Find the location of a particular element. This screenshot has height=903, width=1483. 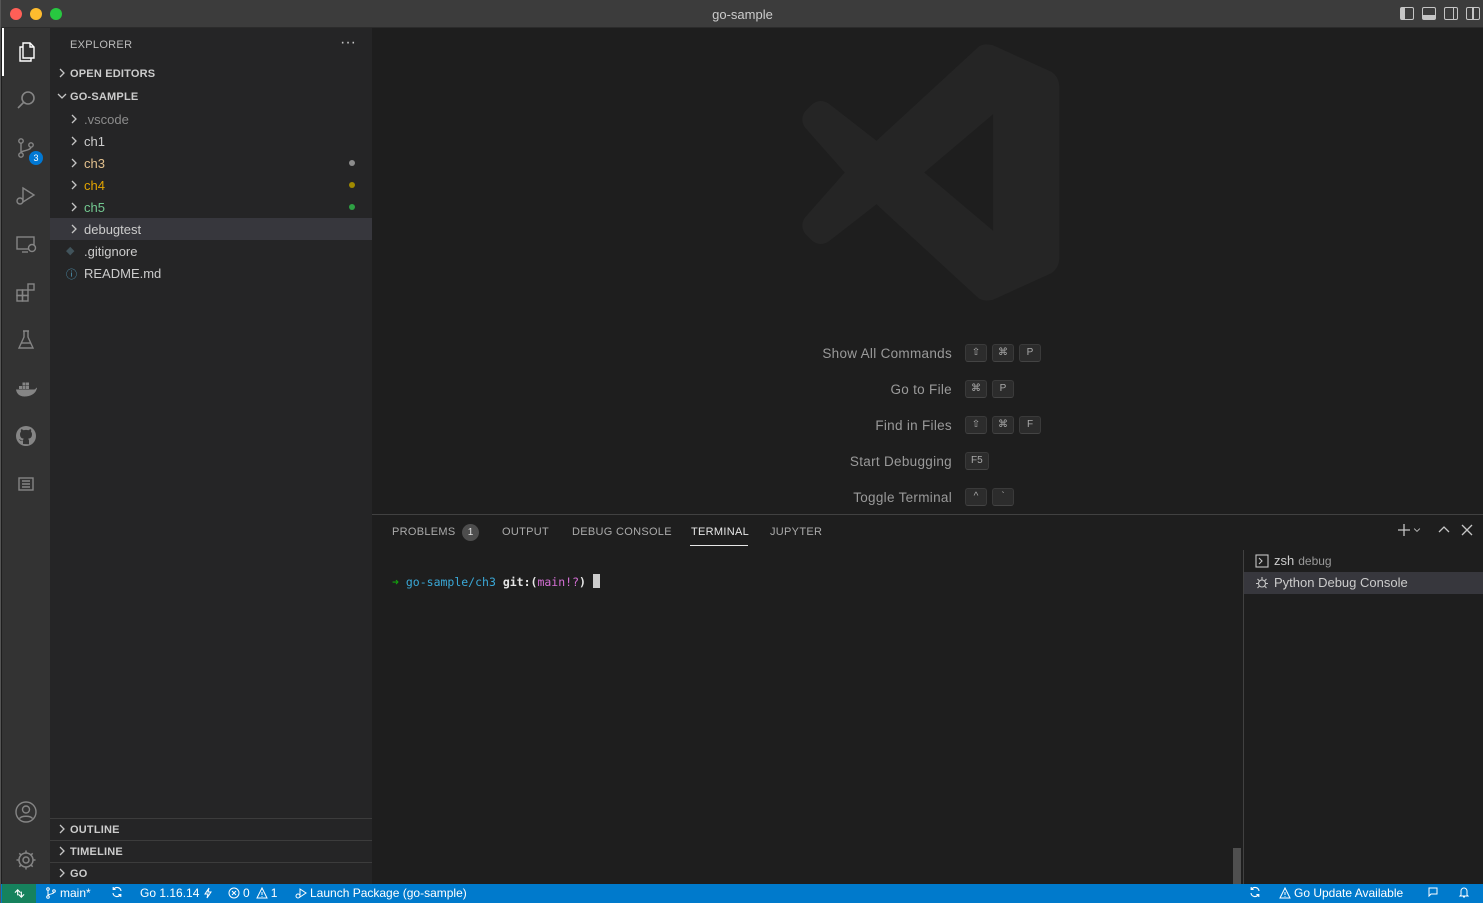

activity-run-debug is located at coordinates (26, 196).